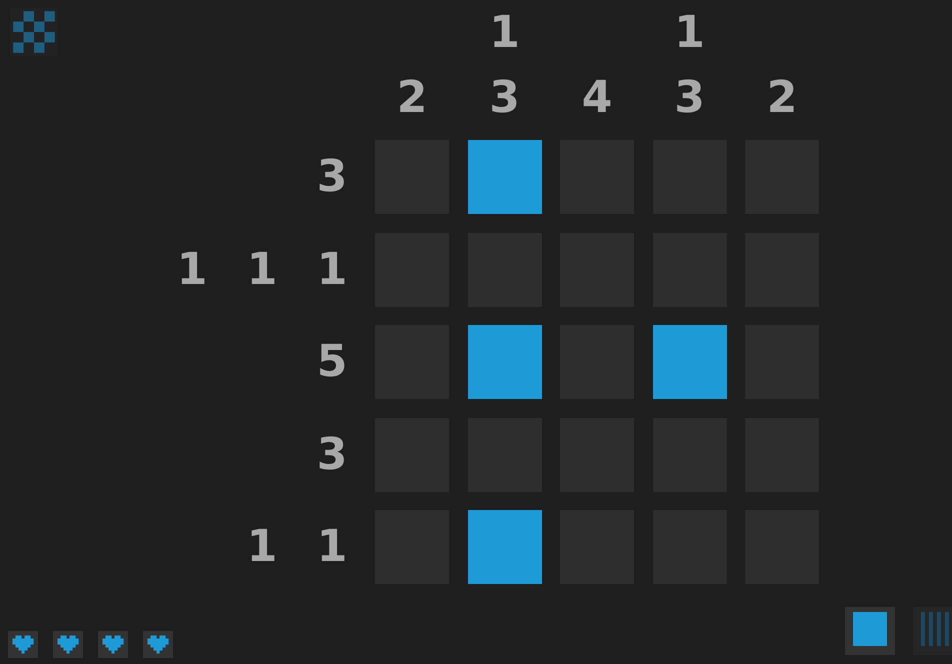 The image size is (952, 664). Describe the element at coordinates (332, 362) in the screenshot. I see `row-clue-number: 5` at that location.